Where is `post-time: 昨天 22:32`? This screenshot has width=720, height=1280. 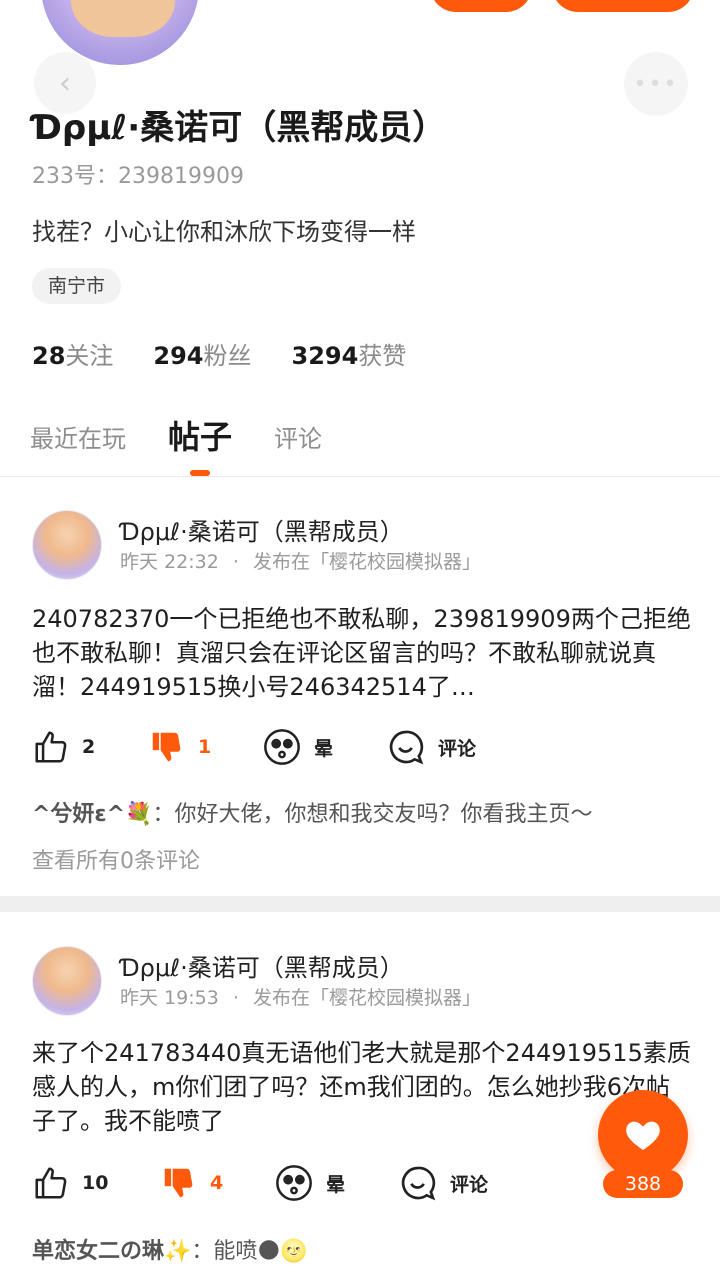
post-time: 昨天 22:32 is located at coordinates (169, 562).